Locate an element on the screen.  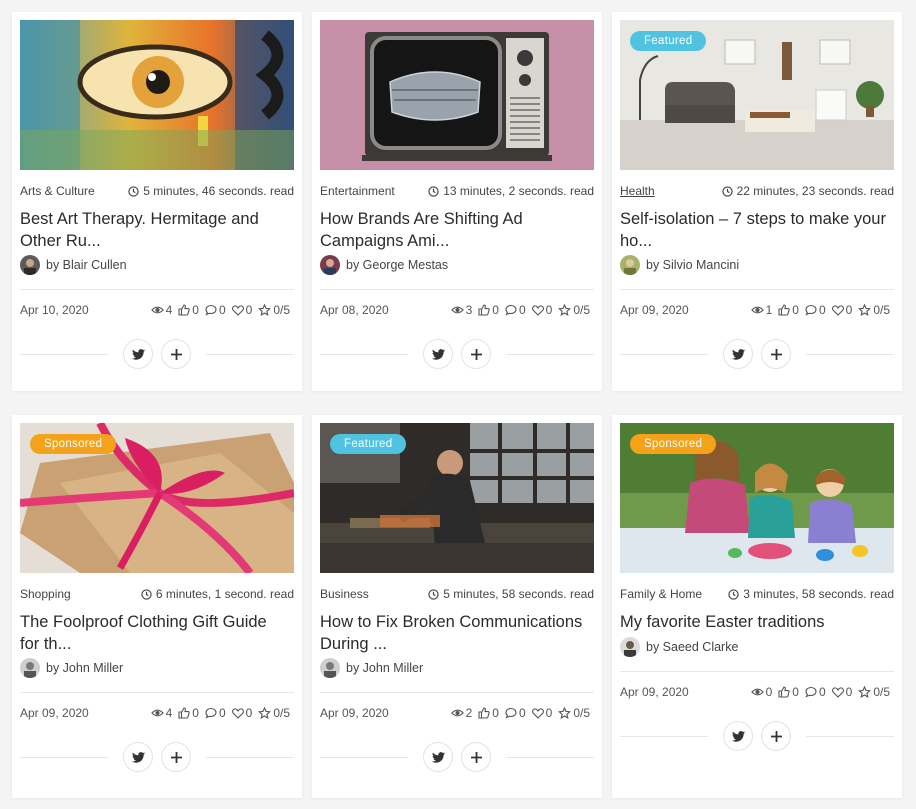
views-stat: 3 is located at coordinates (461, 310).